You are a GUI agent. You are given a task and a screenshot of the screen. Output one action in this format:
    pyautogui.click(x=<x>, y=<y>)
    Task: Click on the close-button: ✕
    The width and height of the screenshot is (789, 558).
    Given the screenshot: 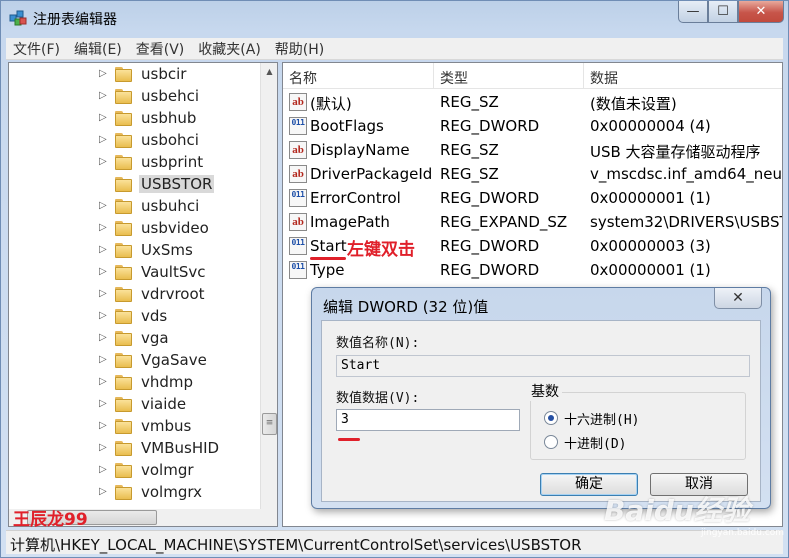 What is the action you would take?
    pyautogui.click(x=761, y=12)
    